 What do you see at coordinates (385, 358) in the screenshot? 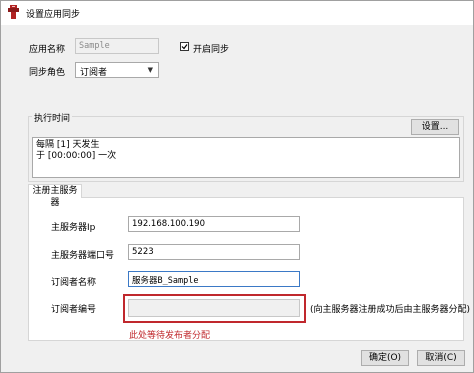
I see `ok-button: 确定(O)` at bounding box center [385, 358].